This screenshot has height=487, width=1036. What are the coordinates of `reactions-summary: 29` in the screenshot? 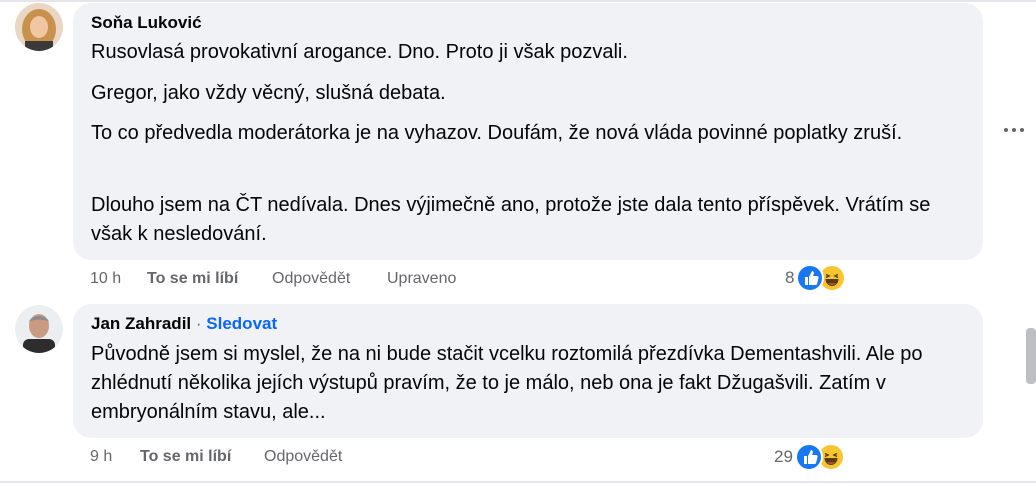 It's located at (809, 457).